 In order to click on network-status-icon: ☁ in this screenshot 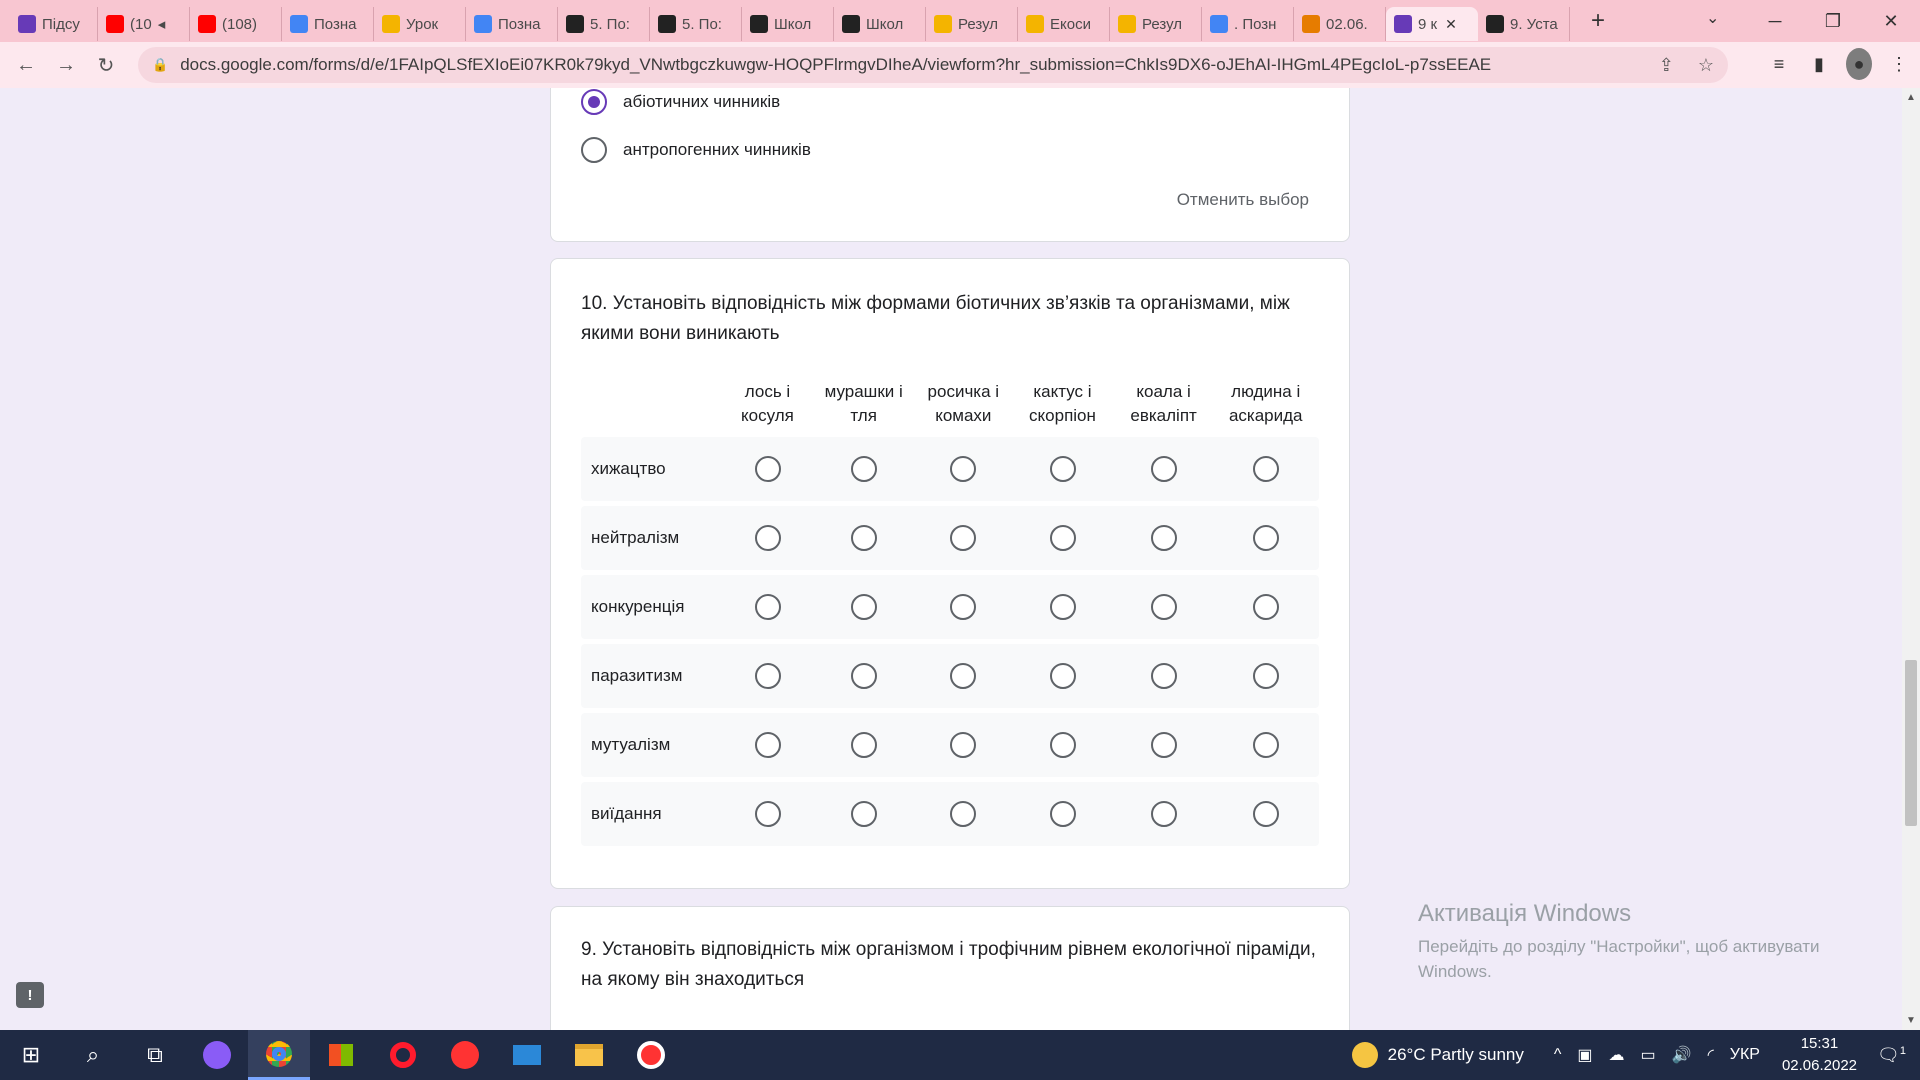, I will do `click(1617, 1055)`.